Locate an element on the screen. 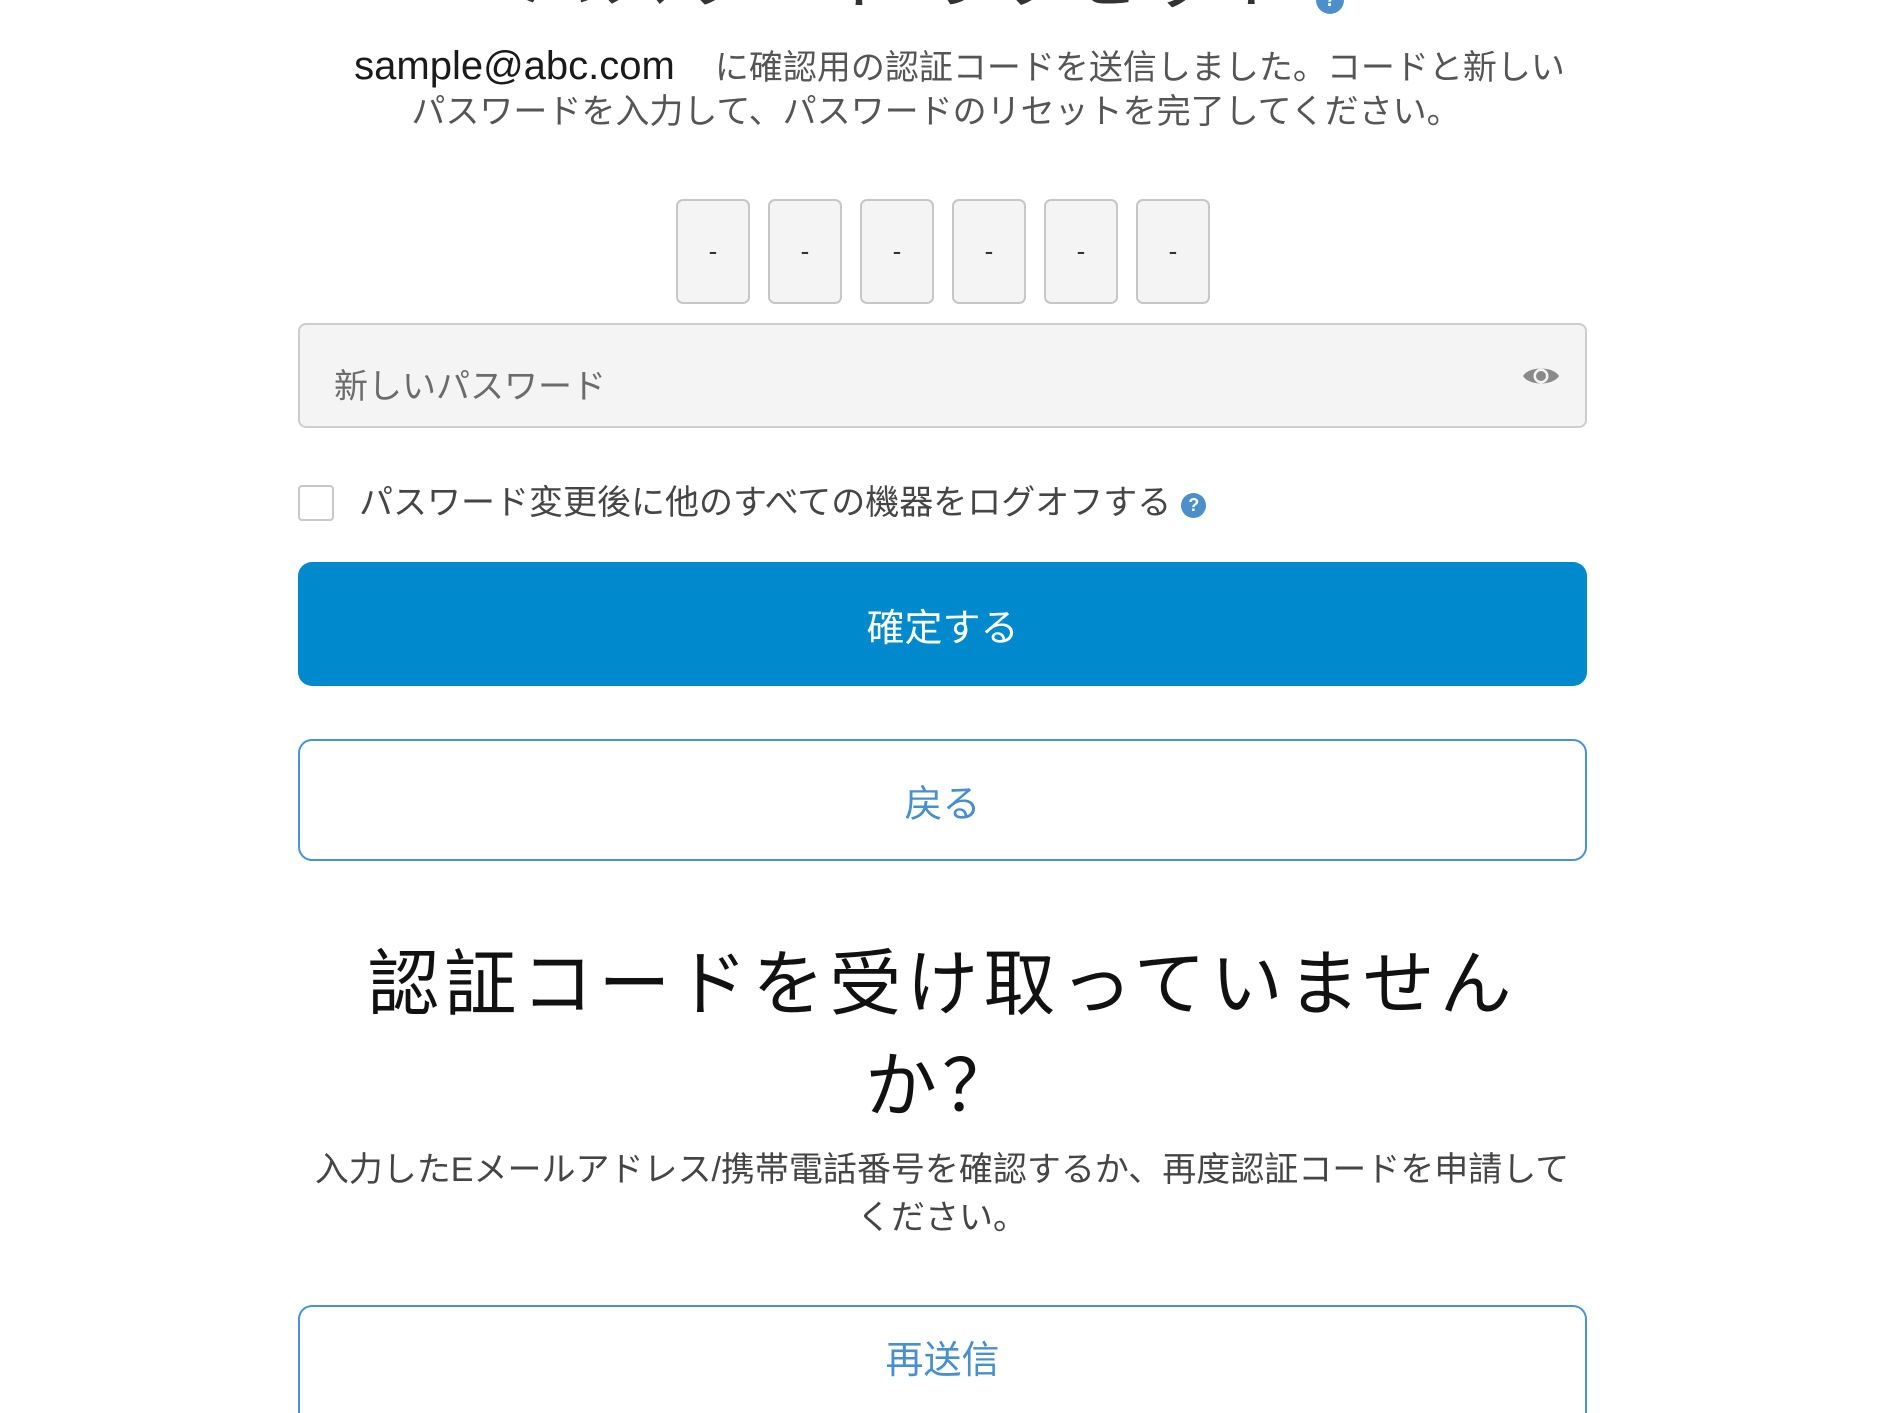 The height and width of the screenshot is (1413, 1884). new-password-input is located at coordinates (942, 375).